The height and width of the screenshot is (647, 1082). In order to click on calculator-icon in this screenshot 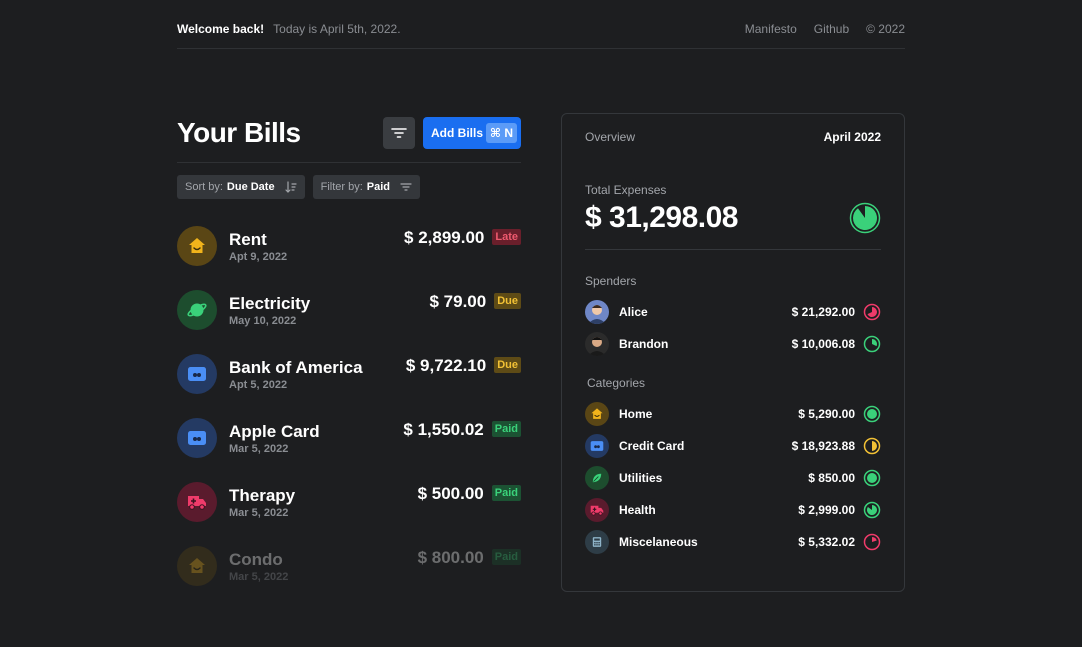, I will do `click(597, 541)`.